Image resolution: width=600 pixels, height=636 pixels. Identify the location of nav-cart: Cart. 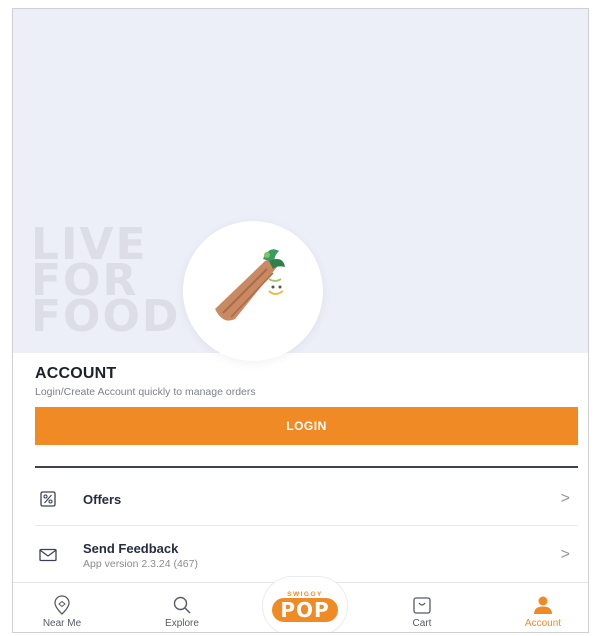
(422, 607).